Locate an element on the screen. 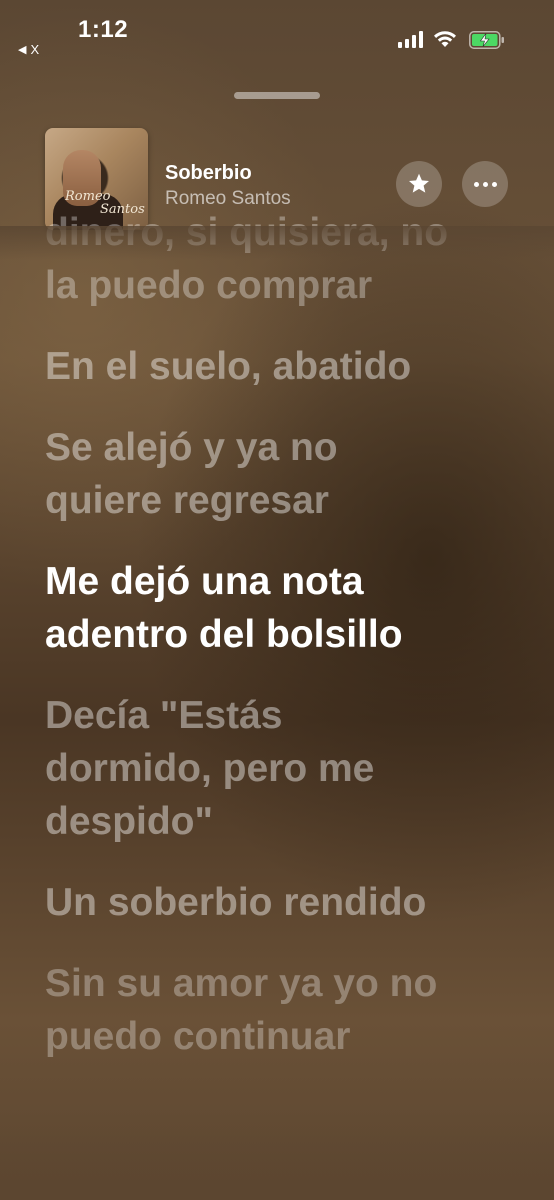 The height and width of the screenshot is (1200, 554). lyric-line-current: Me dejó una nota adentro del bolsillo is located at coordinates (285, 608).